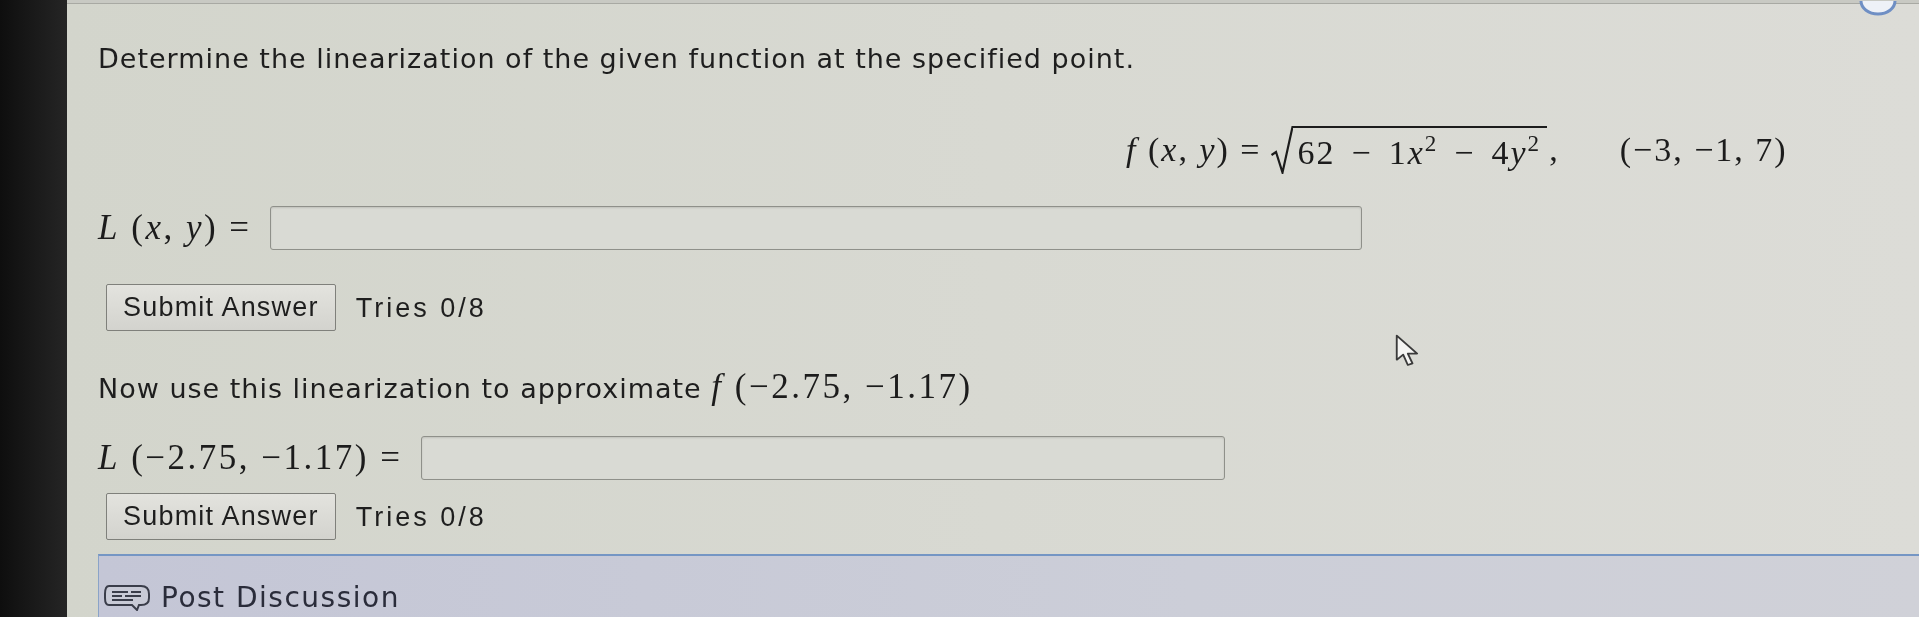  What do you see at coordinates (250, 458) in the screenshot?
I see `answer-label: L (−2.75, −1.17) =` at bounding box center [250, 458].